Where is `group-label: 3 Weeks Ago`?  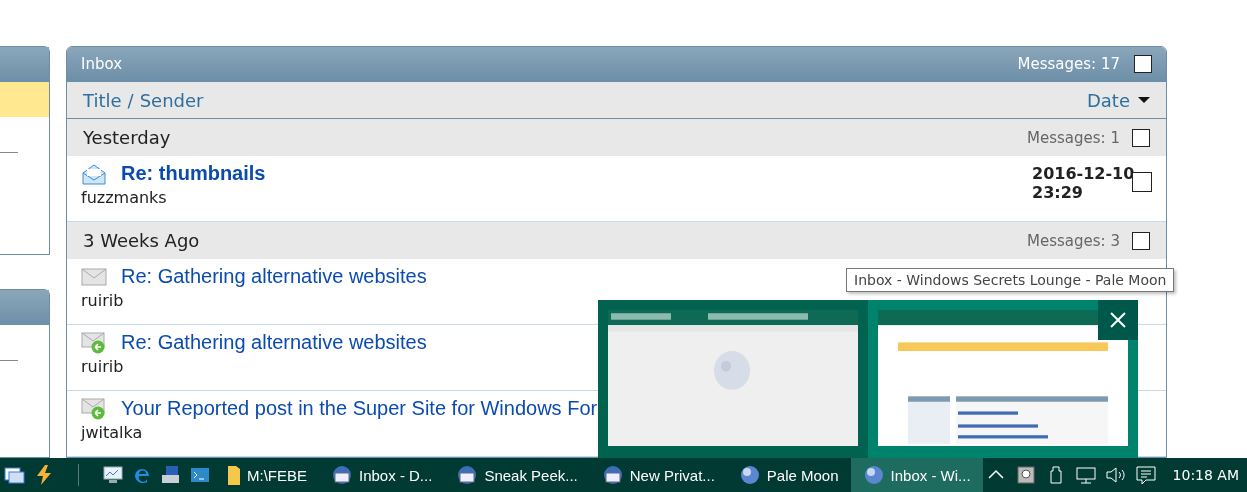
group-label: 3 Weeks Ago is located at coordinates (141, 240).